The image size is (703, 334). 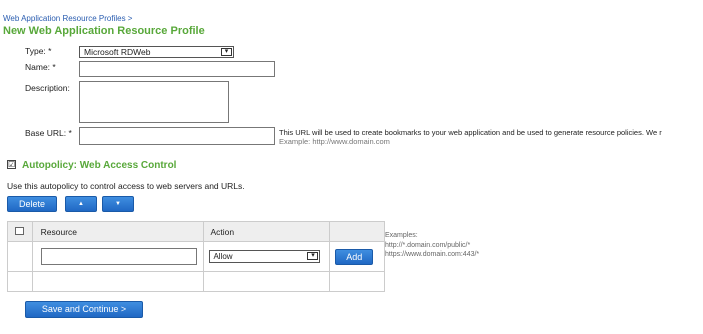 What do you see at coordinates (11, 164) in the screenshot?
I see `autopolicy-checkbox: ☑` at bounding box center [11, 164].